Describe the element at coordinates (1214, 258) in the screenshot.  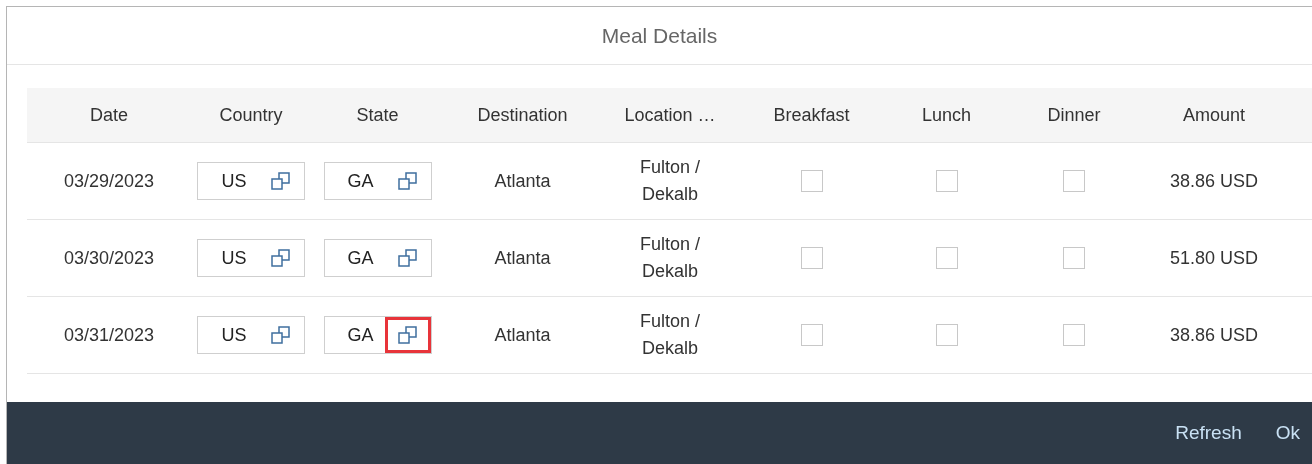
I see `amount-cell-text: 51.80 USD` at that location.